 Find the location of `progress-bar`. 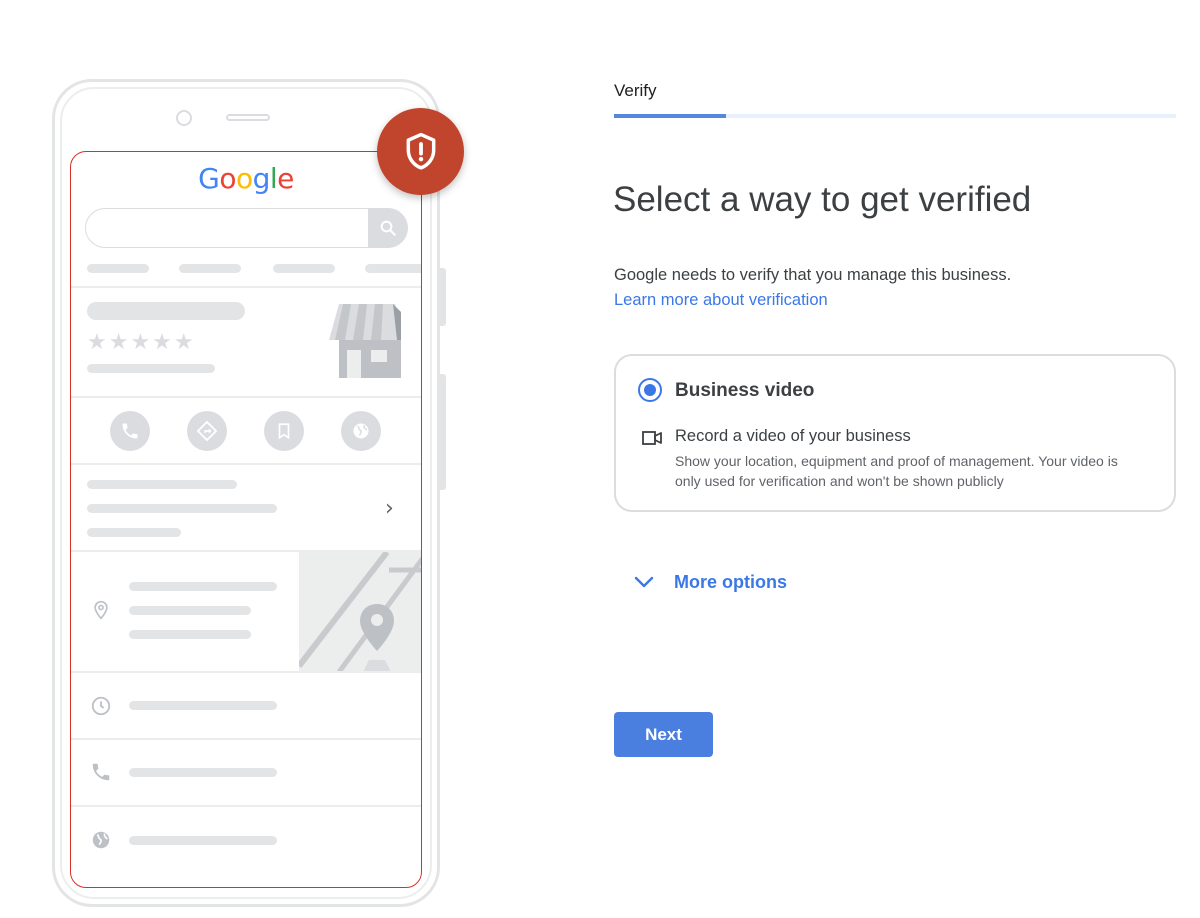

progress-bar is located at coordinates (670, 116).